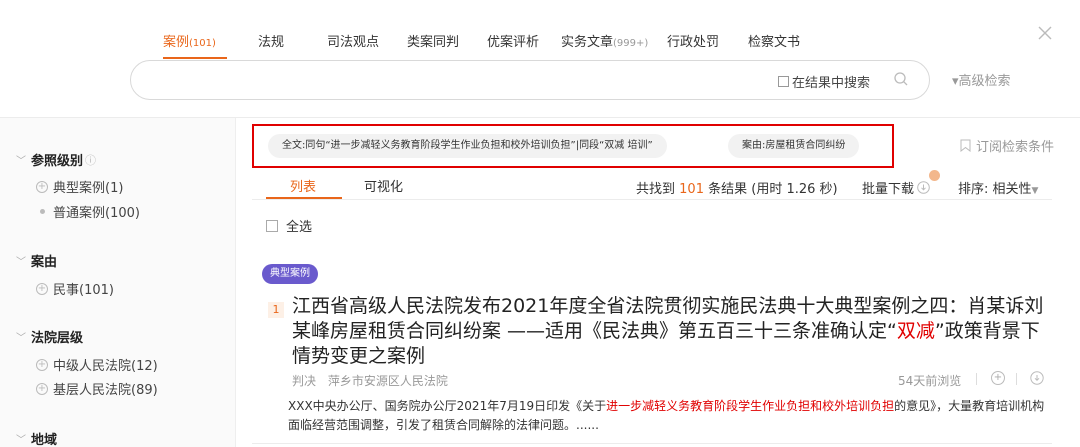 The height and width of the screenshot is (447, 1080). Describe the element at coordinates (90, 160) in the screenshot. I see `info-icon: ⓘ` at that location.